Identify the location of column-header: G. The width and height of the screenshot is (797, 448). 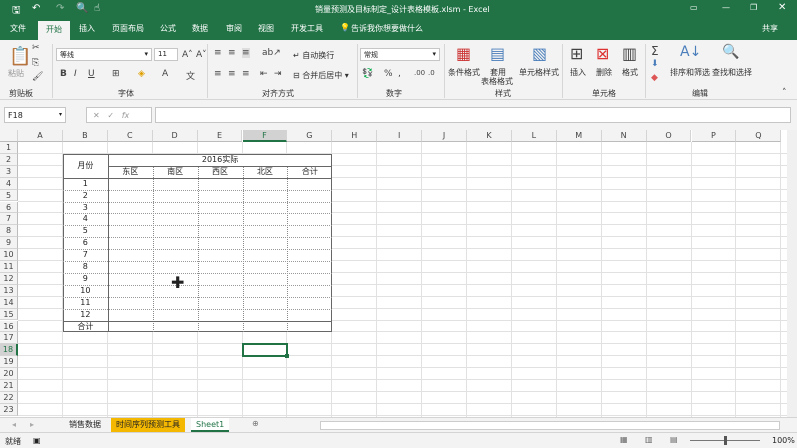
(310, 136).